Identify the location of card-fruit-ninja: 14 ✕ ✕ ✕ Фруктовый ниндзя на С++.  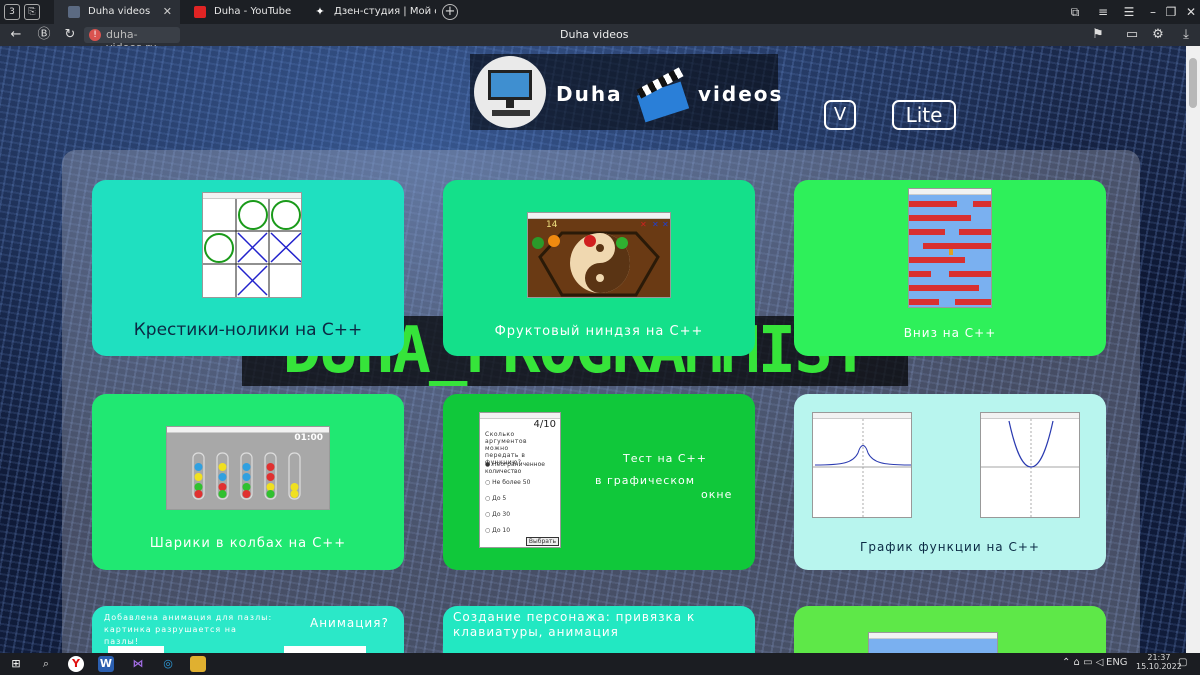
(599, 268).